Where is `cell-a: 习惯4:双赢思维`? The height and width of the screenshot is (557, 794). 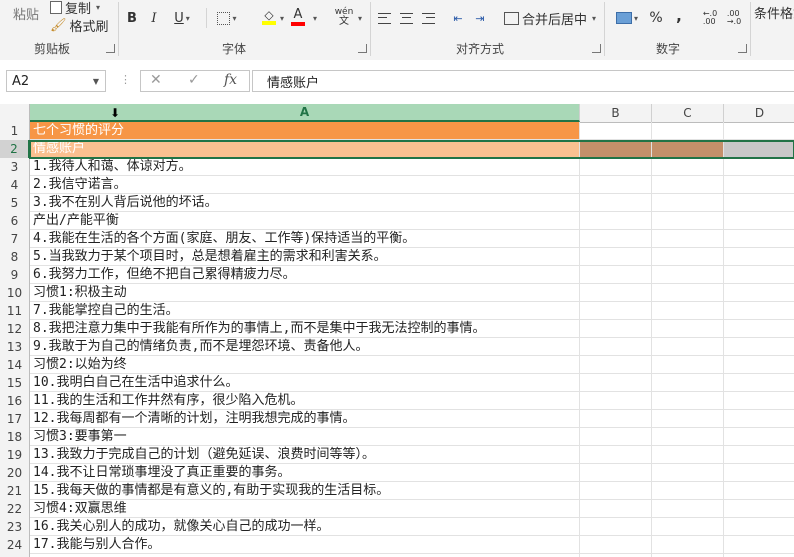
cell-a: 习惯4:双赢思维 is located at coordinates (305, 508).